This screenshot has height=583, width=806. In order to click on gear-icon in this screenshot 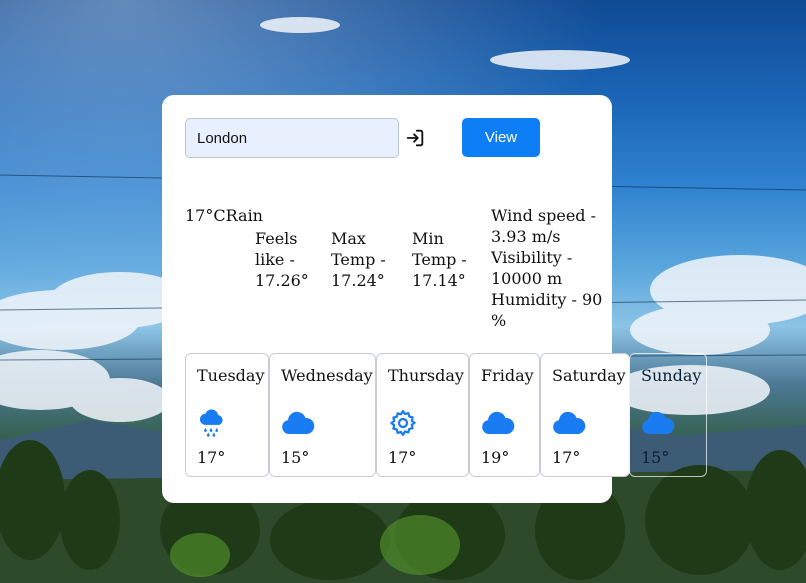, I will do `click(403, 423)`.